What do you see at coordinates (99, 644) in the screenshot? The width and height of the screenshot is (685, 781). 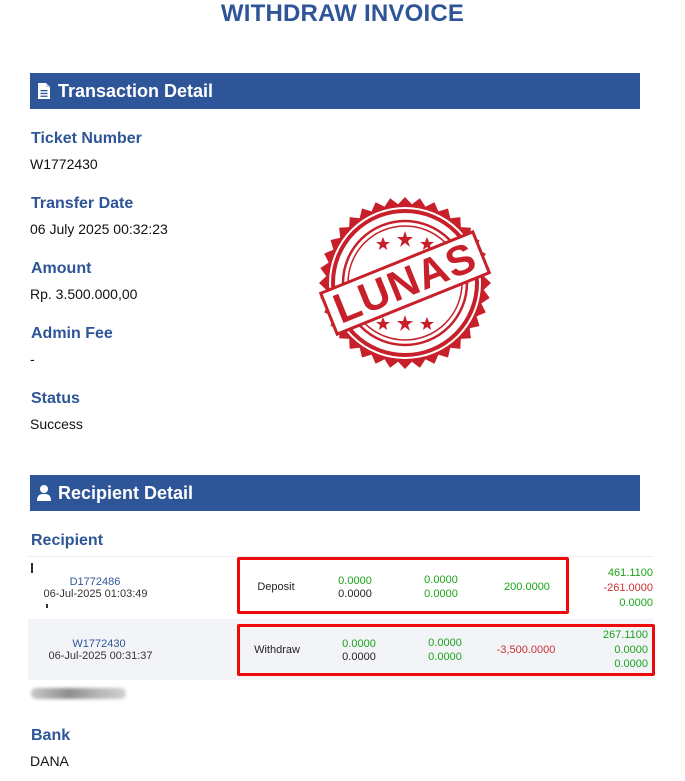 I see `transaction-id: W1772430` at bounding box center [99, 644].